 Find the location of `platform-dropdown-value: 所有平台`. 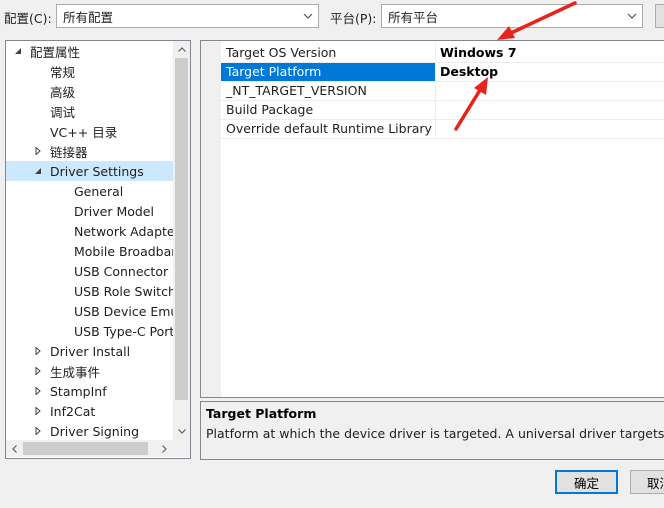

platform-dropdown-value: 所有平台 is located at coordinates (413, 17).